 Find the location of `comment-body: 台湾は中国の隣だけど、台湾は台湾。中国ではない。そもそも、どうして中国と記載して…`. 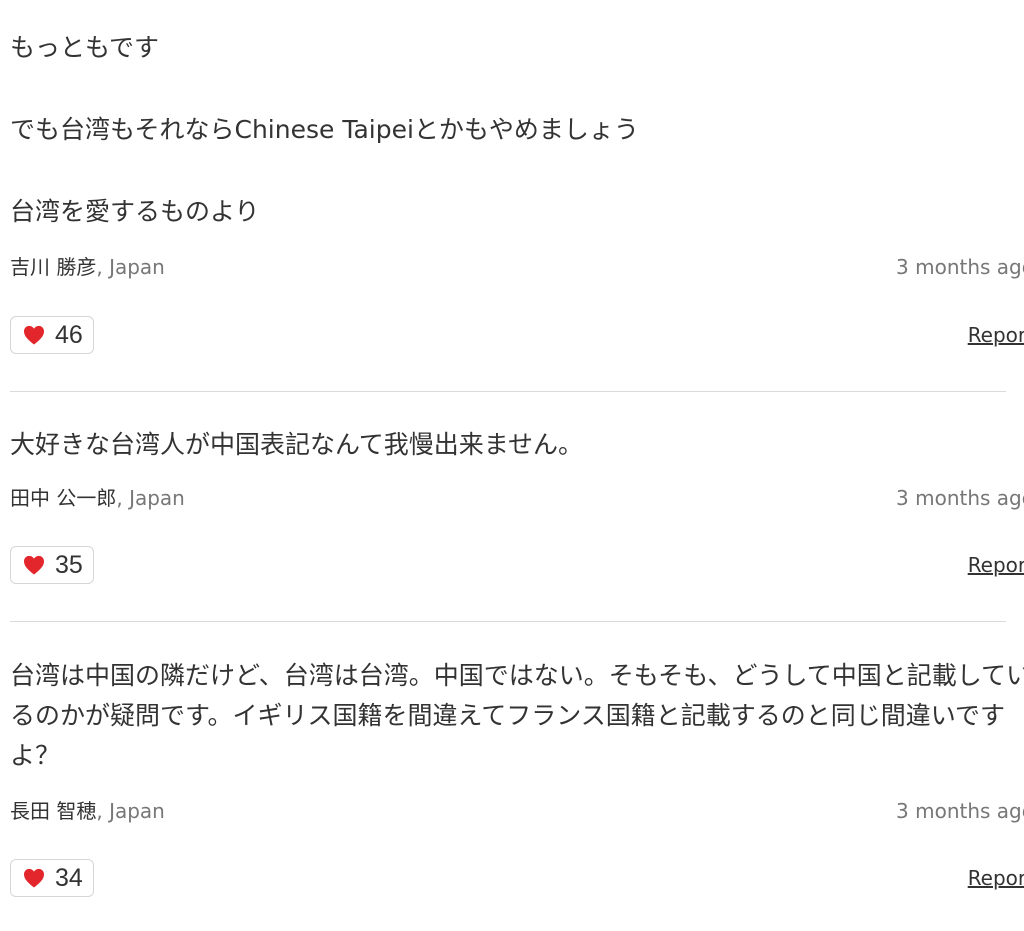

comment-body: 台湾は中国の隣だけど、台湾は台湾。中国ではない。そもそも、どうして中国と記載して… is located at coordinates (517, 716).